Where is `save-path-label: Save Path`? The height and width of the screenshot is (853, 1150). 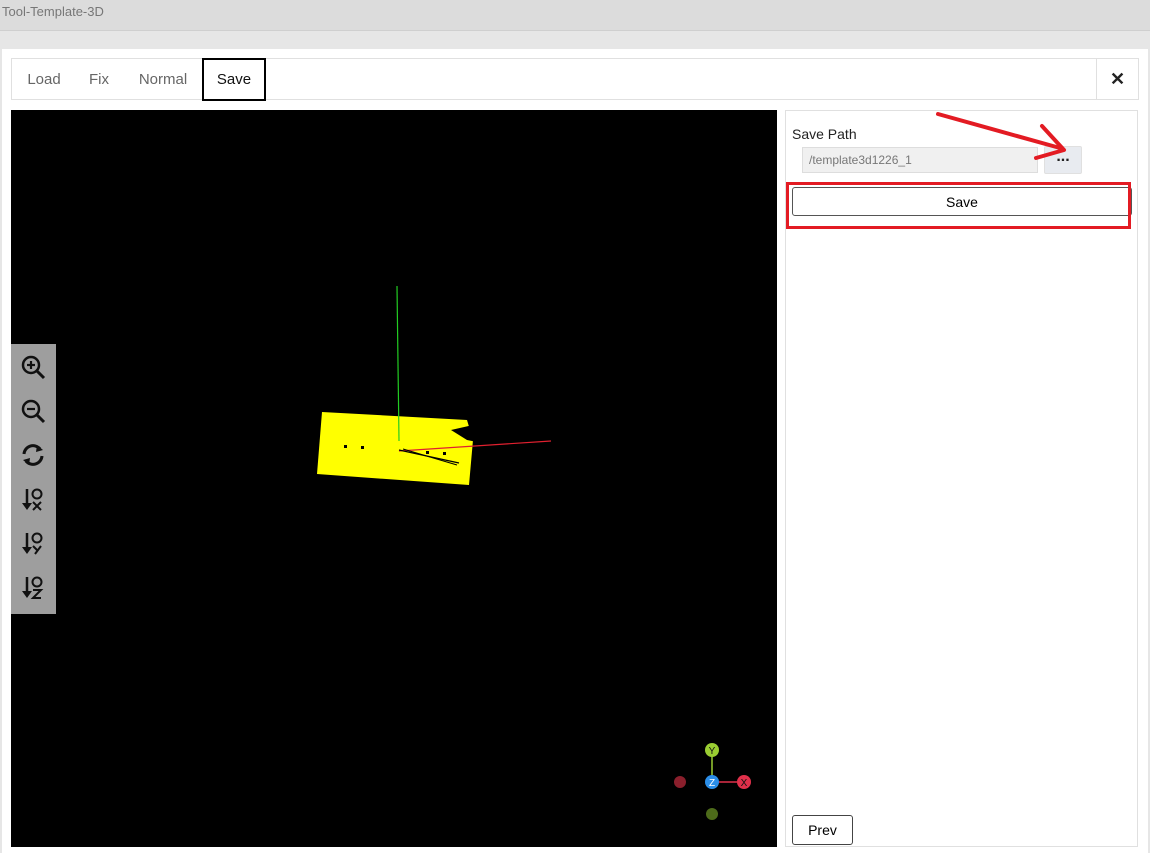
save-path-label: Save Path is located at coordinates (824, 134).